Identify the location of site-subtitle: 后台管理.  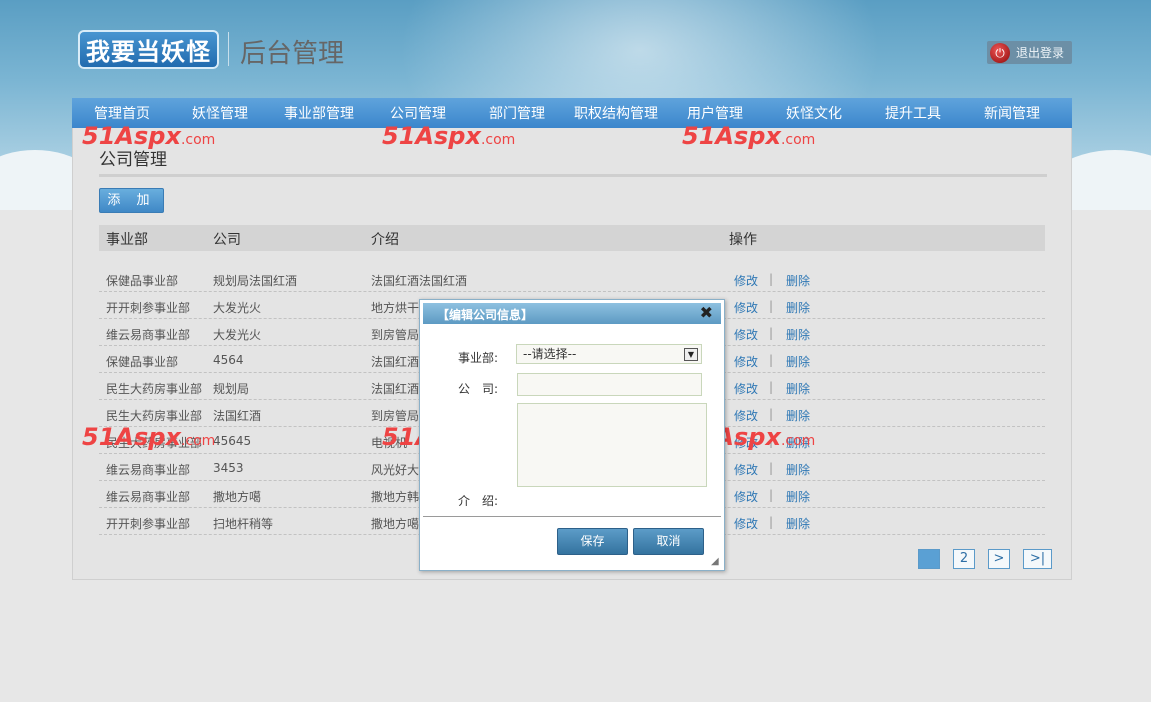
(292, 54).